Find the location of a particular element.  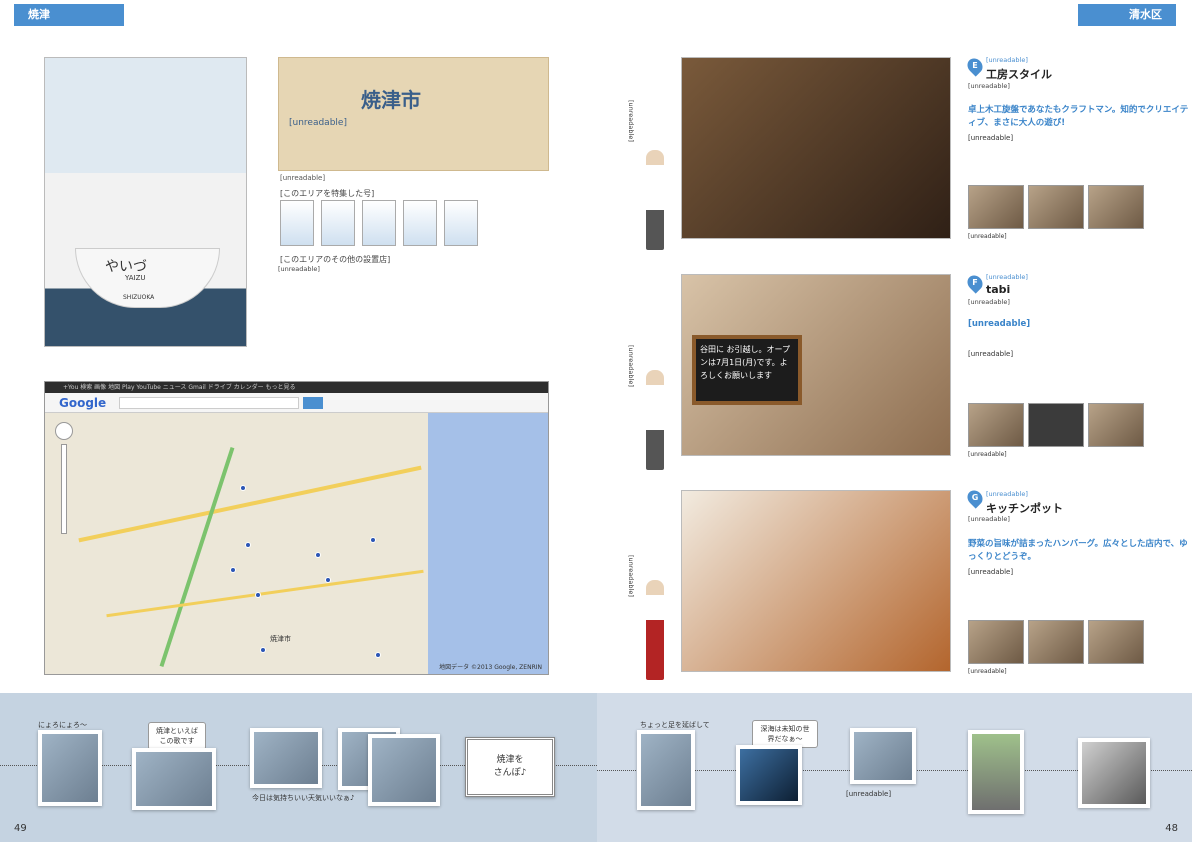

shop-g-photo is located at coordinates (816, 581).